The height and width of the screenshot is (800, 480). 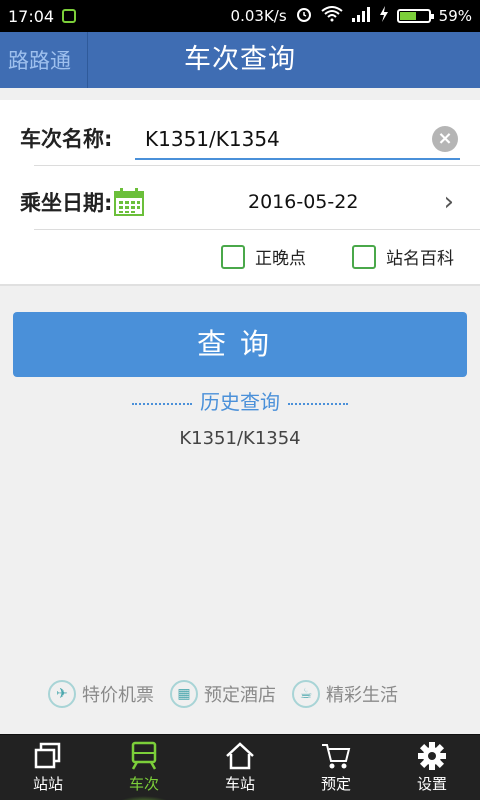 I want to click on app-name-button: 路路通, so click(x=44, y=60).